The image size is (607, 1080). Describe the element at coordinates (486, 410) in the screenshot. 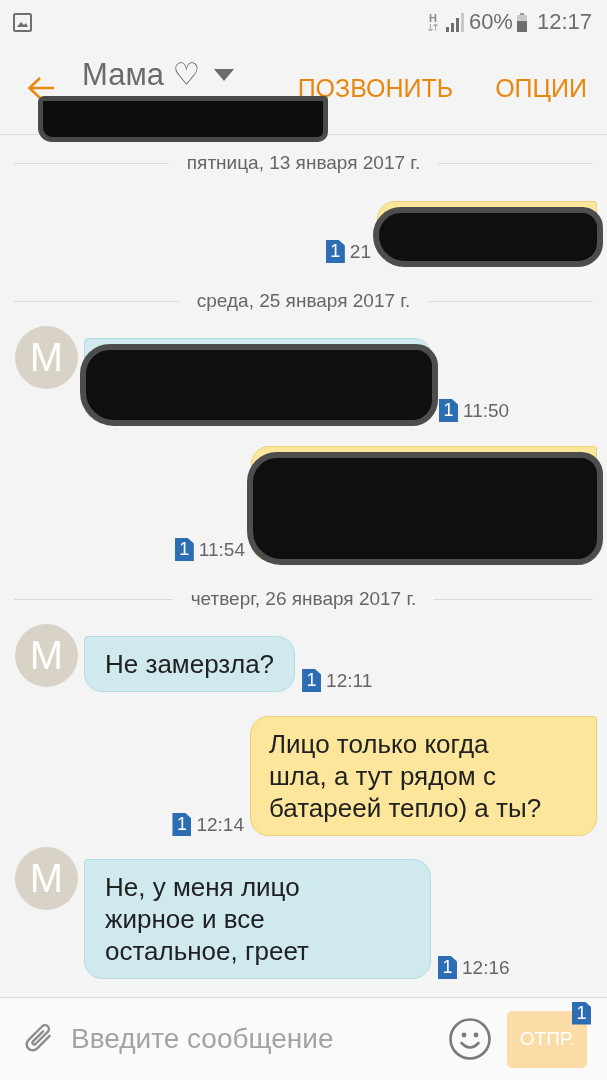

I see `message-time: 11:50` at that location.